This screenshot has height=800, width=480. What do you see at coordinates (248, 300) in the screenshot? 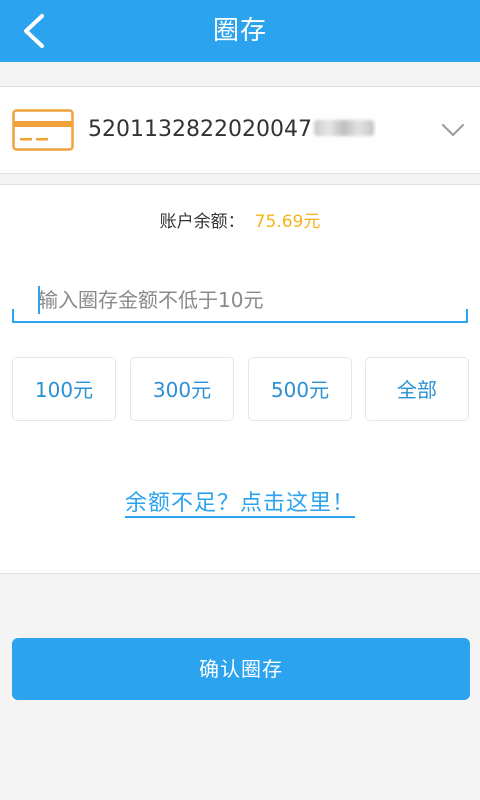
I see `amount-input` at bounding box center [248, 300].